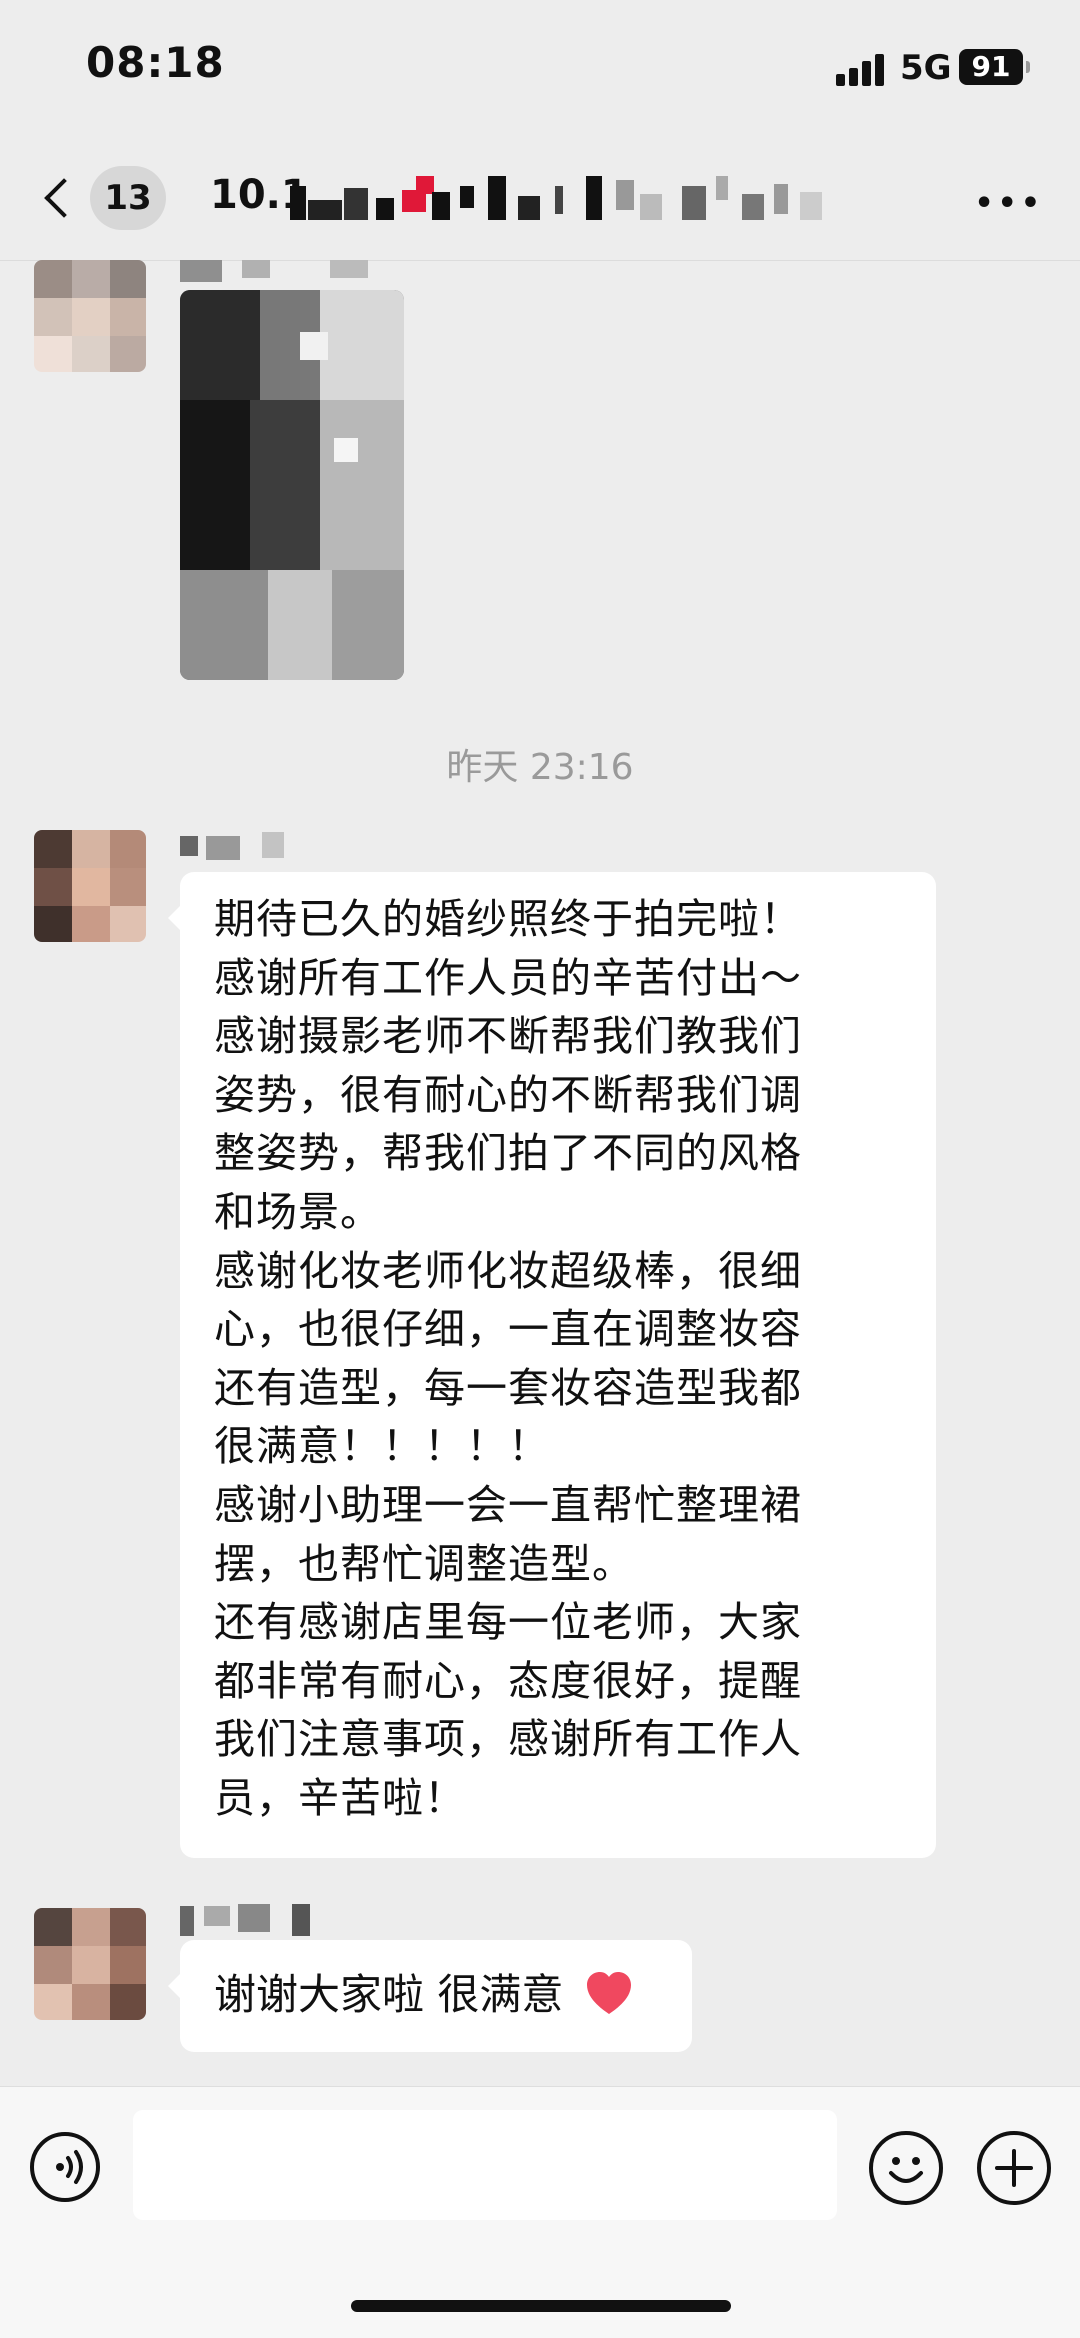 This screenshot has width=1080, height=2338. I want to click on home-indicator, so click(541, 2306).